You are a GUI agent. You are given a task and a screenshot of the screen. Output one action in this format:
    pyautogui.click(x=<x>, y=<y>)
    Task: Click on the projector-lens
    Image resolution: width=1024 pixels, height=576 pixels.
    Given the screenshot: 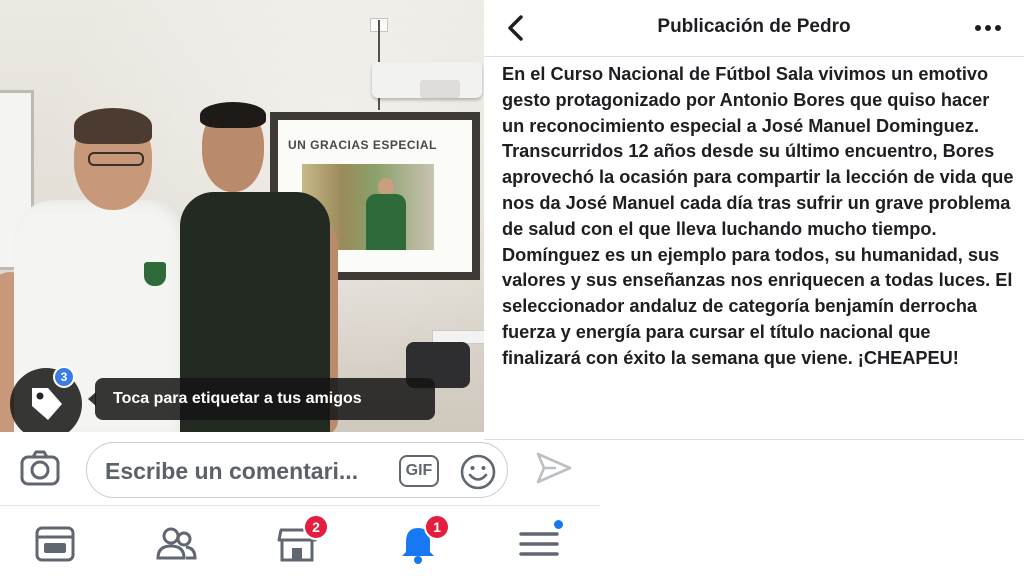 What is the action you would take?
    pyautogui.click(x=440, y=89)
    